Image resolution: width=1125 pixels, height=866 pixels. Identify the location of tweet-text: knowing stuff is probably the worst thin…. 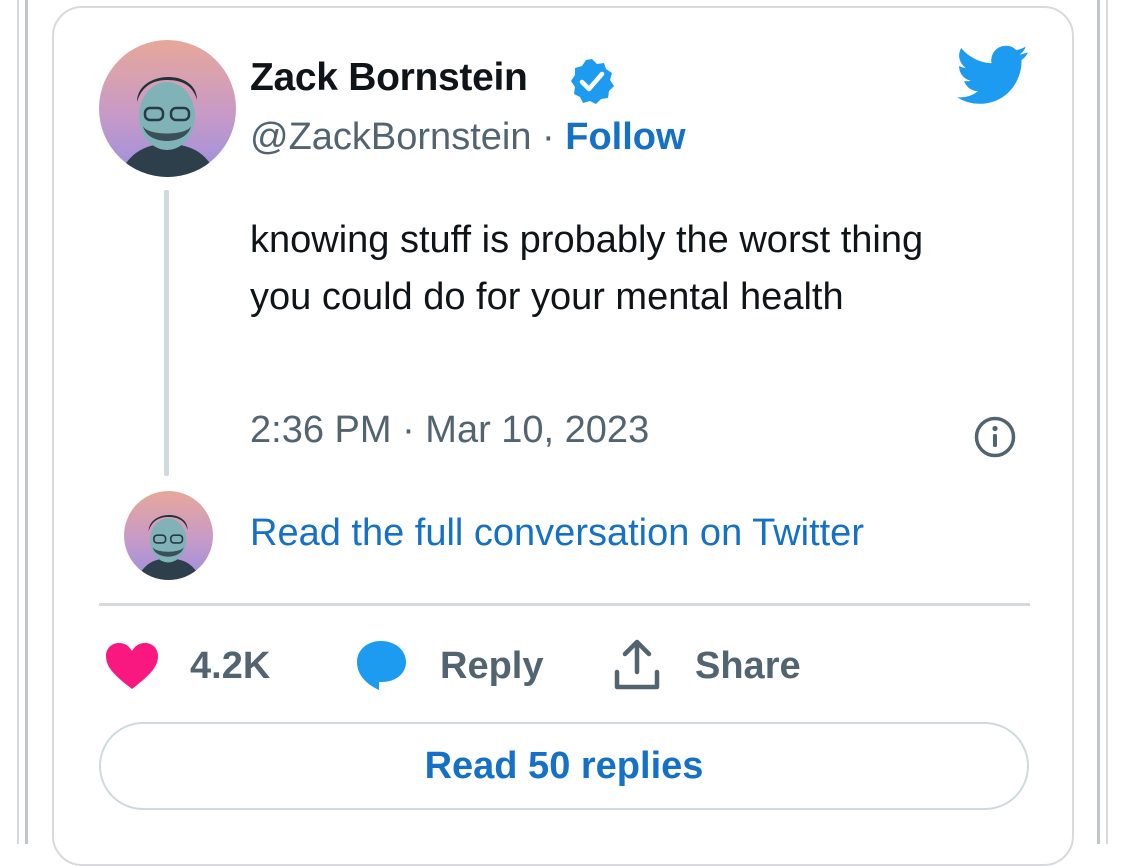
(587, 268).